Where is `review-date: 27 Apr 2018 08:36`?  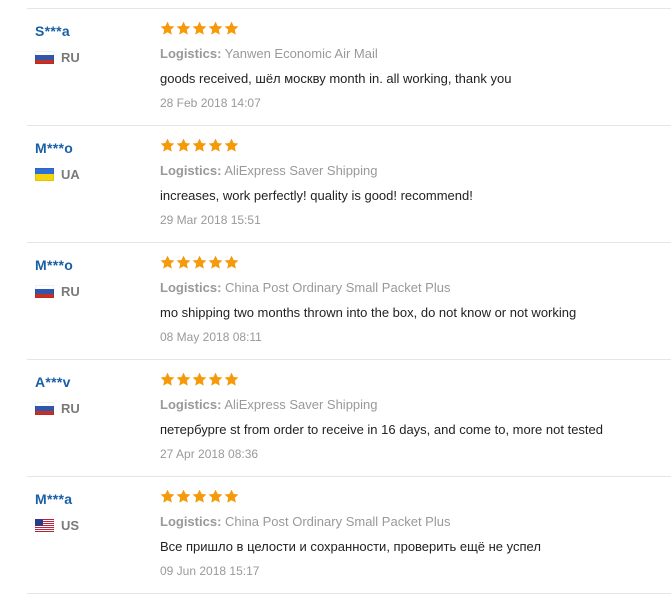 review-date: 27 Apr 2018 08:36 is located at coordinates (209, 454).